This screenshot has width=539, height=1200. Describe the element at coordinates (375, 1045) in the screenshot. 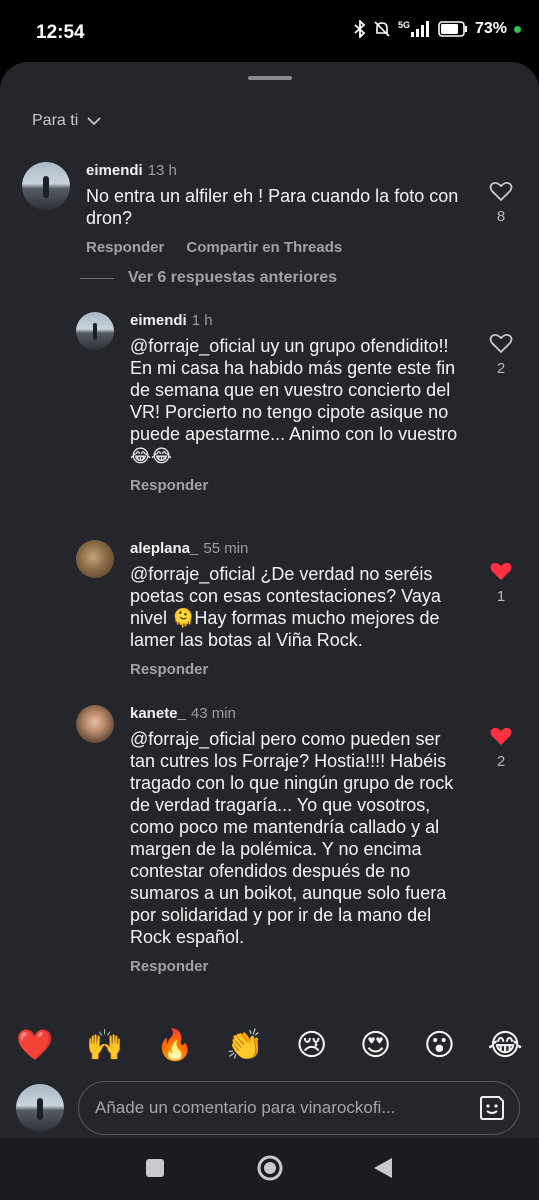

I see `emoji-heart-eyes: 😍` at that location.